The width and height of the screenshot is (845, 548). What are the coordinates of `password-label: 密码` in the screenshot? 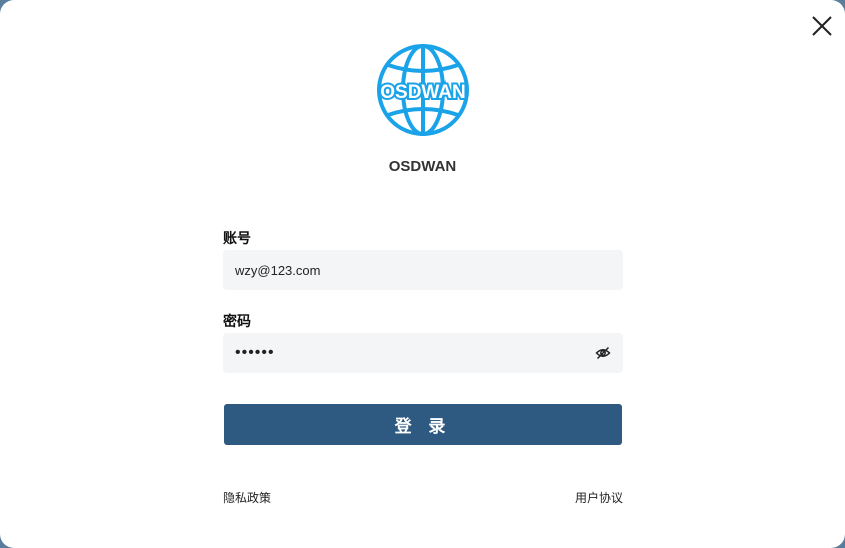 It's located at (237, 321).